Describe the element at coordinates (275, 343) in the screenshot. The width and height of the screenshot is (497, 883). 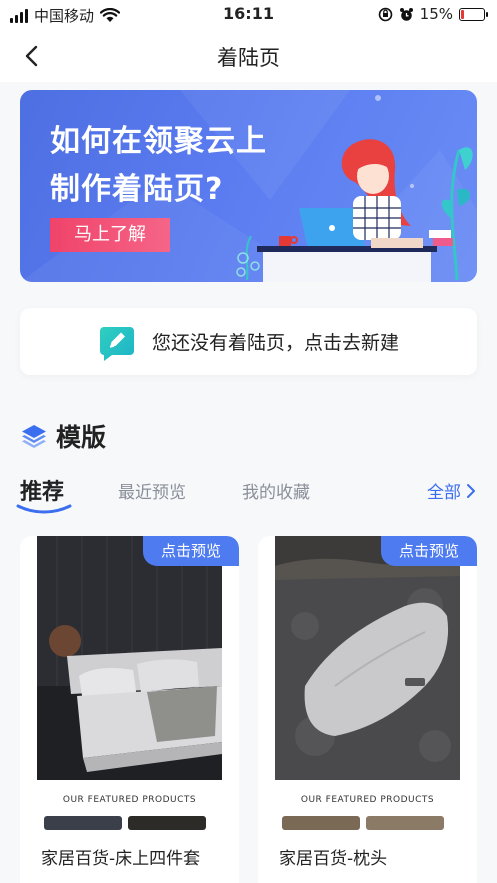
I see `empty-state-text: 您还没有着陆页，点击去新建` at that location.